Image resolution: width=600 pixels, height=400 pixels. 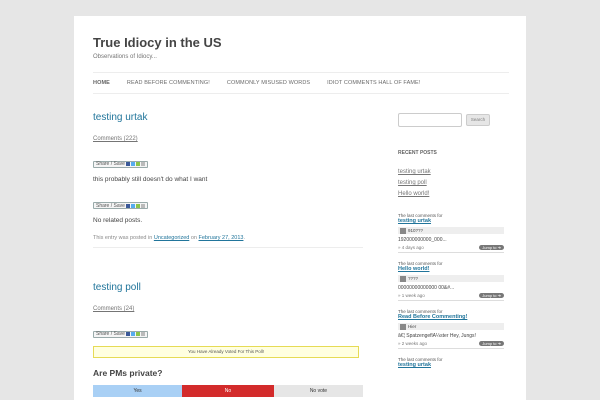 What do you see at coordinates (451, 326) in the screenshot?
I see `comment-author: Hier` at bounding box center [451, 326].